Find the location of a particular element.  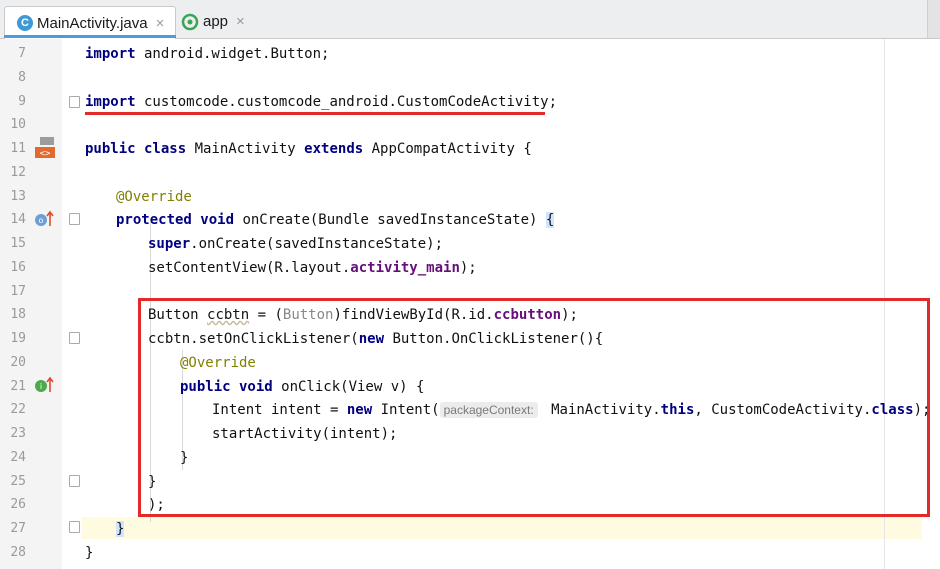

line-number: 12 is located at coordinates (18, 172).